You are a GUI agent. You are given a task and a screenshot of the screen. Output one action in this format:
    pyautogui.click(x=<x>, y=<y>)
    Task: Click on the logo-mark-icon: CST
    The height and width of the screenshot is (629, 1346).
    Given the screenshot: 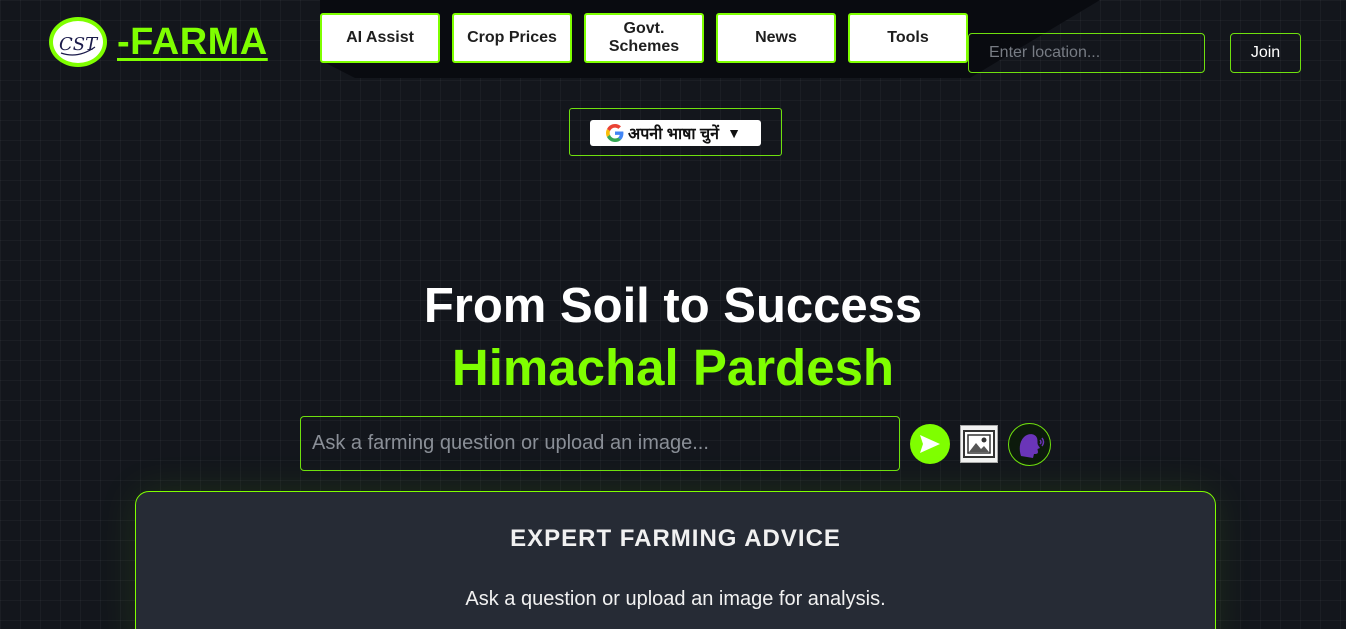 What is the action you would take?
    pyautogui.click(x=79, y=45)
    